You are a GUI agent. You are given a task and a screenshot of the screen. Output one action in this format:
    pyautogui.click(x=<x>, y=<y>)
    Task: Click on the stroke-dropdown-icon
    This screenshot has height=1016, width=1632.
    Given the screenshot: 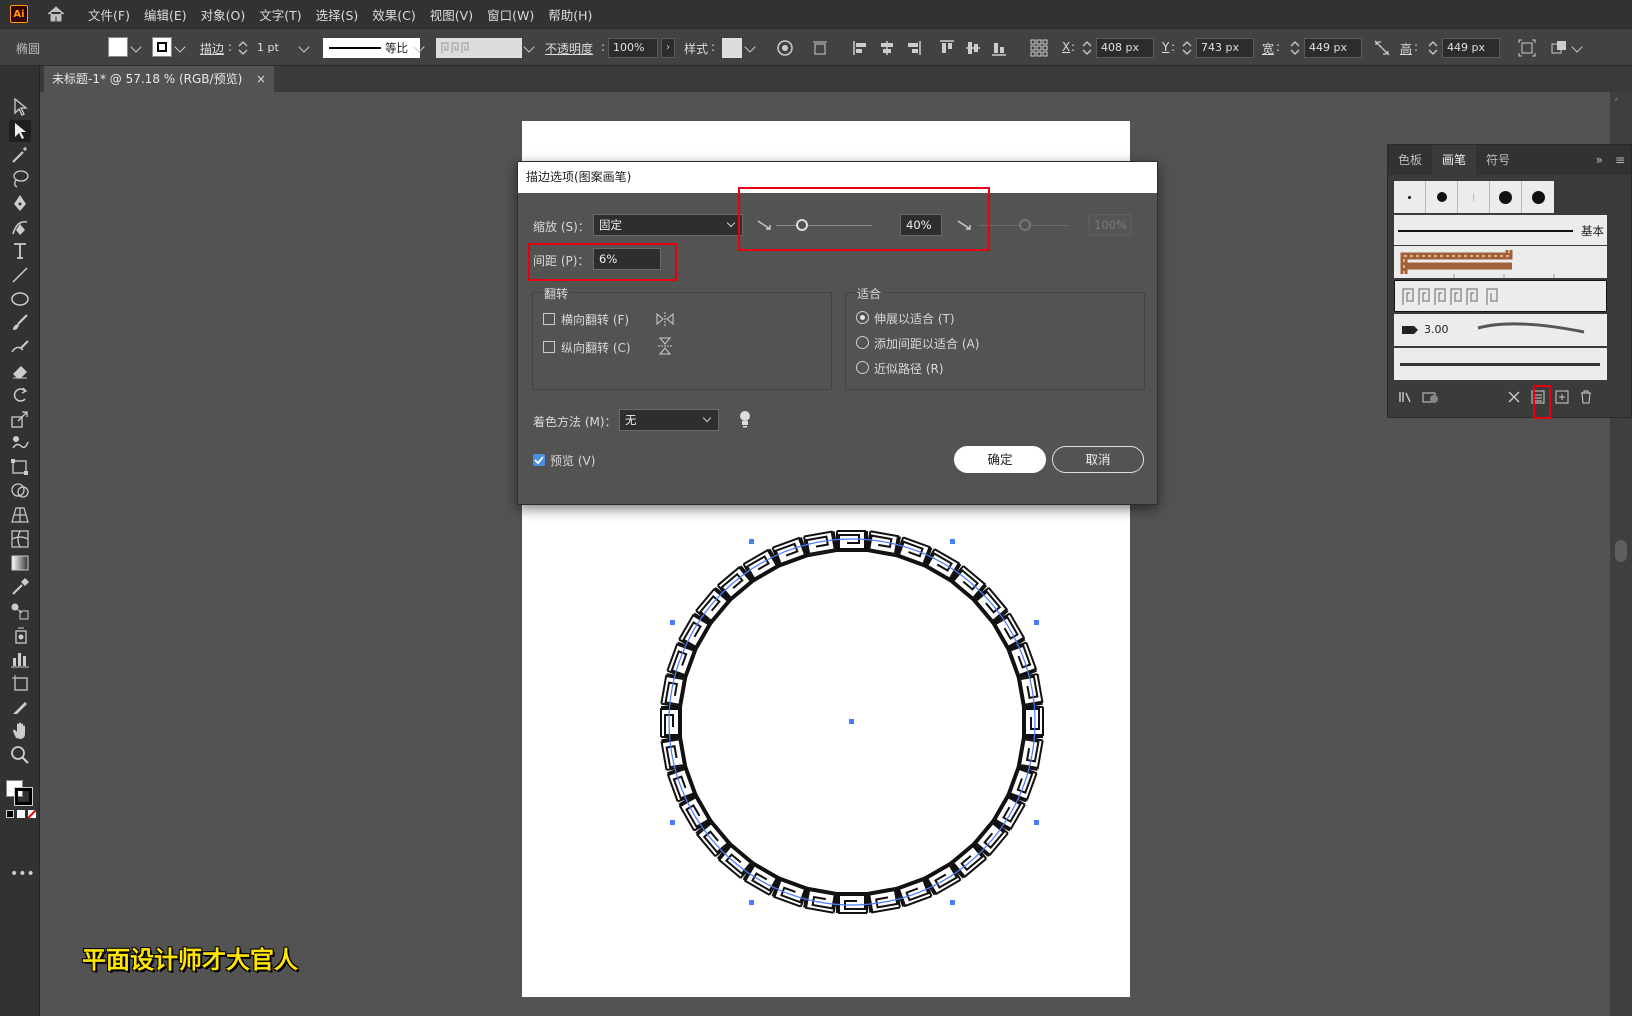 What is the action you would take?
    pyautogui.click(x=180, y=47)
    